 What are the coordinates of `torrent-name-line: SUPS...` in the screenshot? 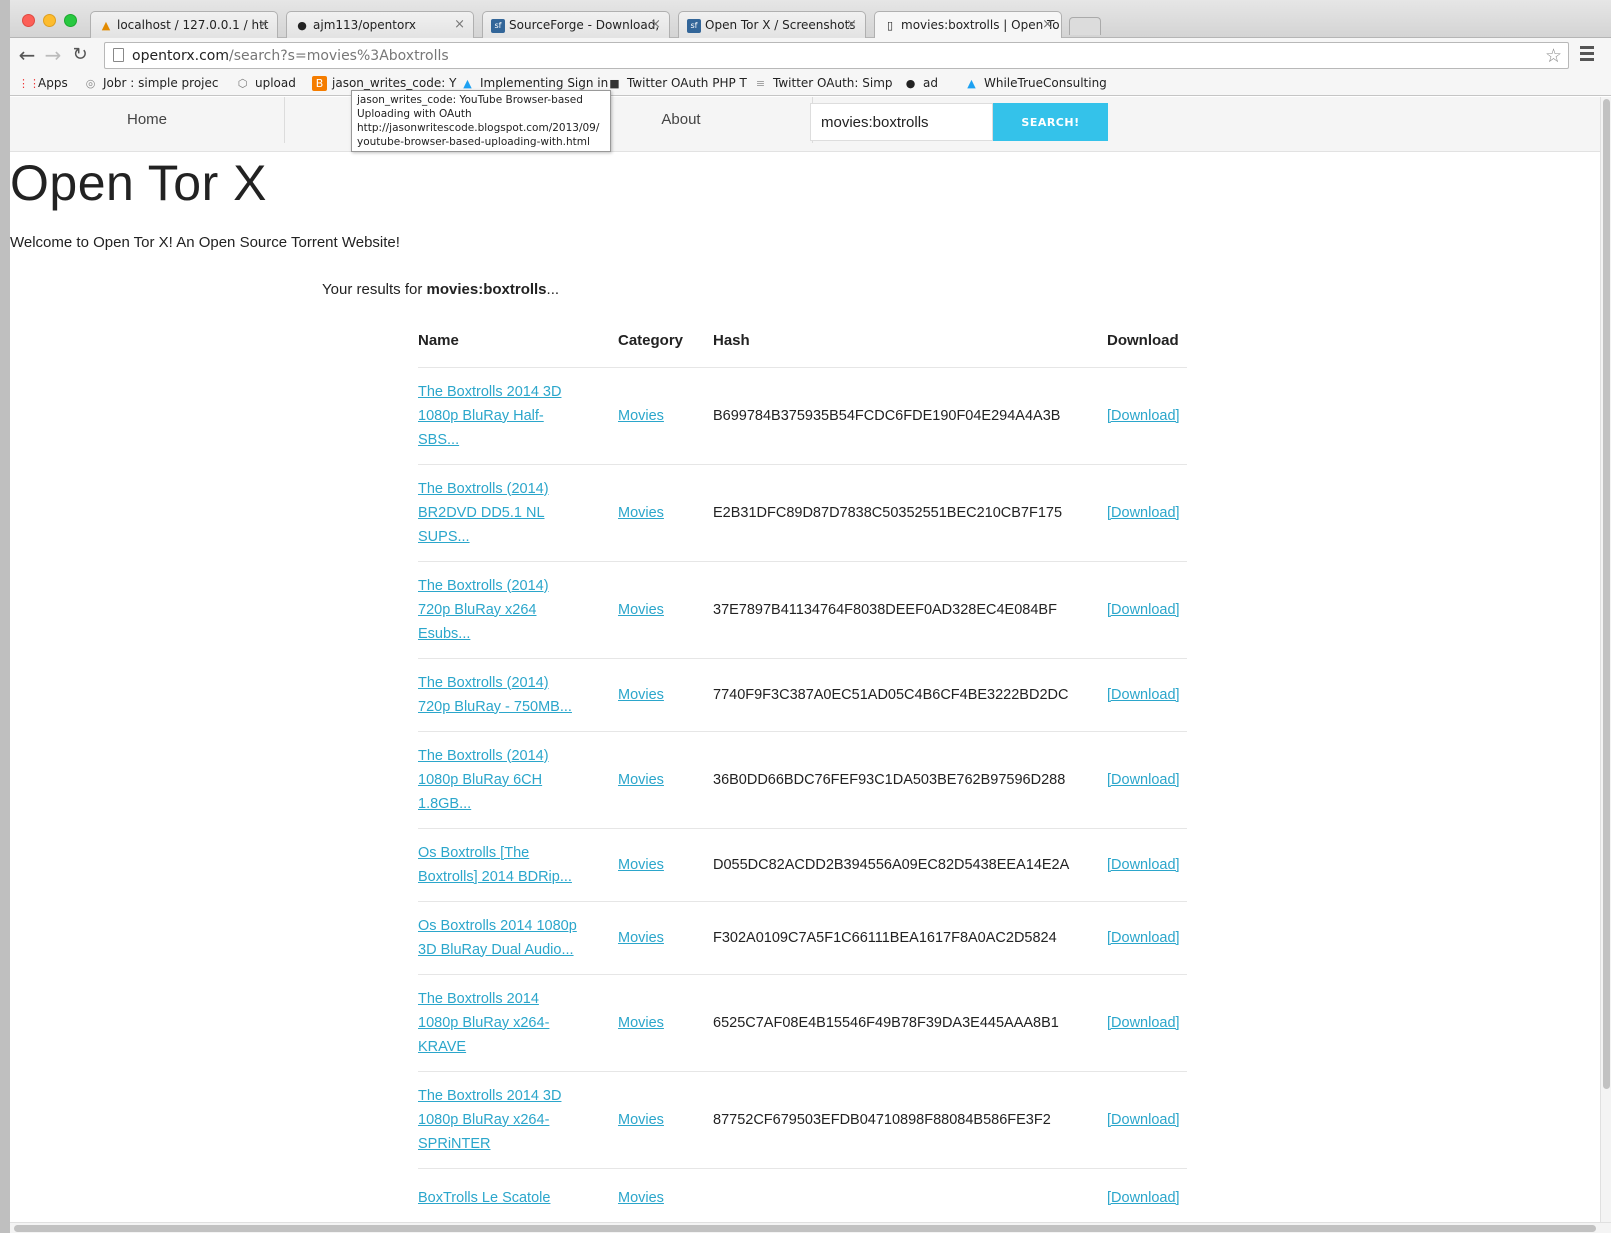 It's located at (444, 536).